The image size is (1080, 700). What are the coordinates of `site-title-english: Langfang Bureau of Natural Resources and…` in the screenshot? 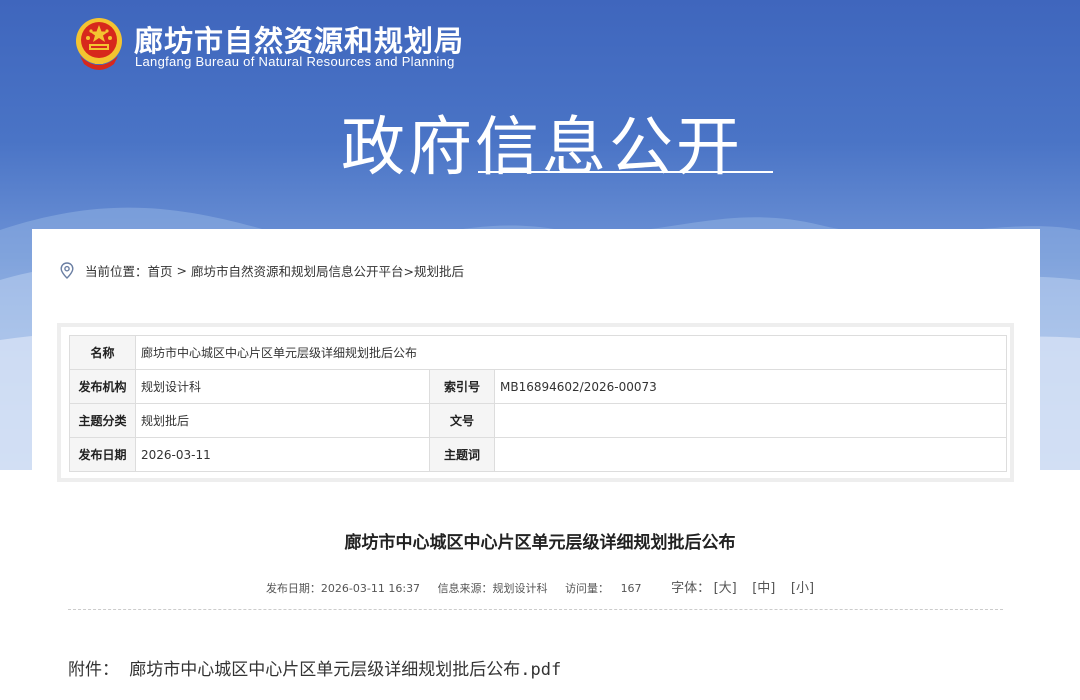 It's located at (295, 61).